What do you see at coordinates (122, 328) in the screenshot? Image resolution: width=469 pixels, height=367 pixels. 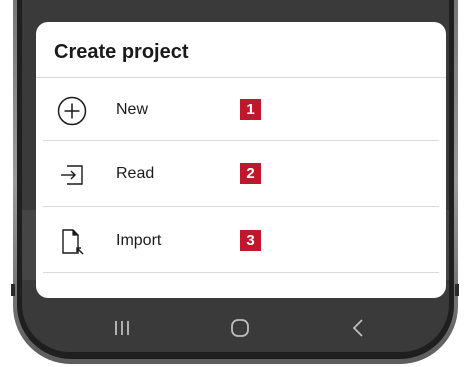 I see `recent-apps-icon` at bounding box center [122, 328].